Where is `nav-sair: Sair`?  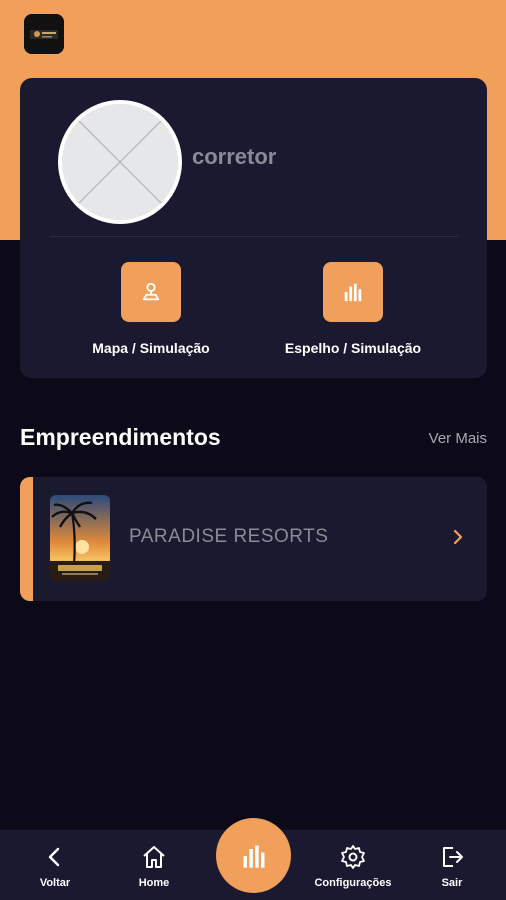 nav-sair: Sair is located at coordinates (452, 865).